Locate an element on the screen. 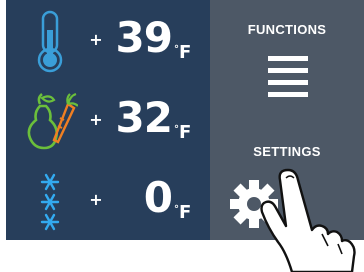  snowflake-icon is located at coordinates (50, 202).